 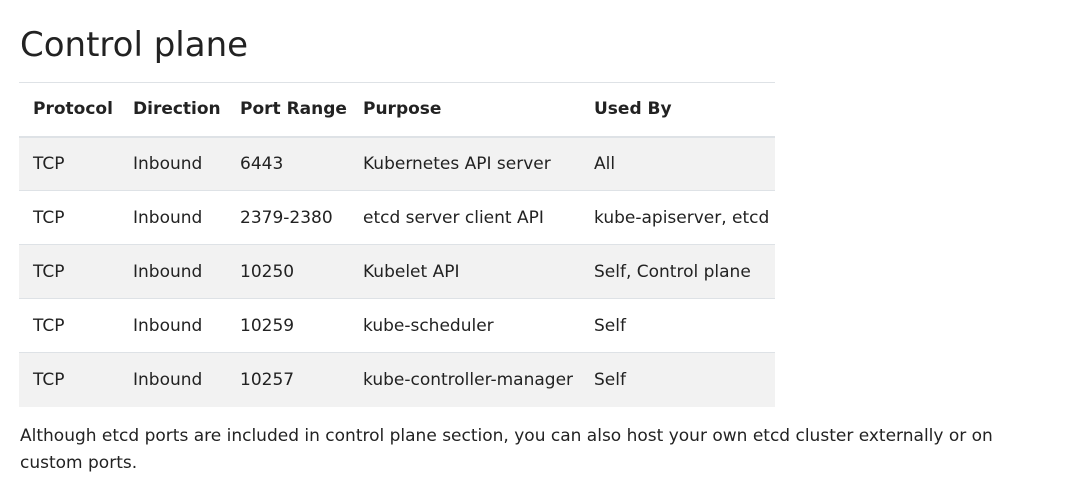 I want to click on cell-purpose: Kubelet API, so click(x=411, y=271).